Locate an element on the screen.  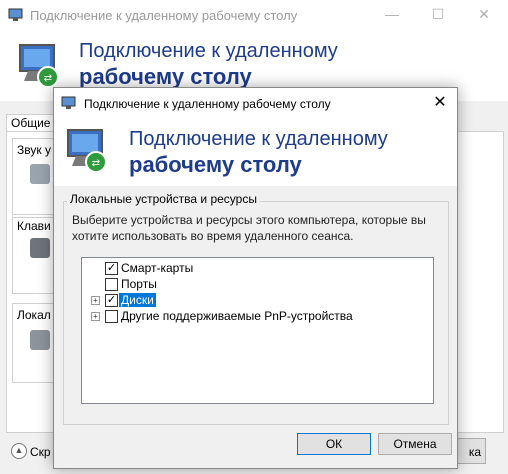
tree-item-smart-cards: ✓ Смарт-карты is located at coordinates (252, 269).